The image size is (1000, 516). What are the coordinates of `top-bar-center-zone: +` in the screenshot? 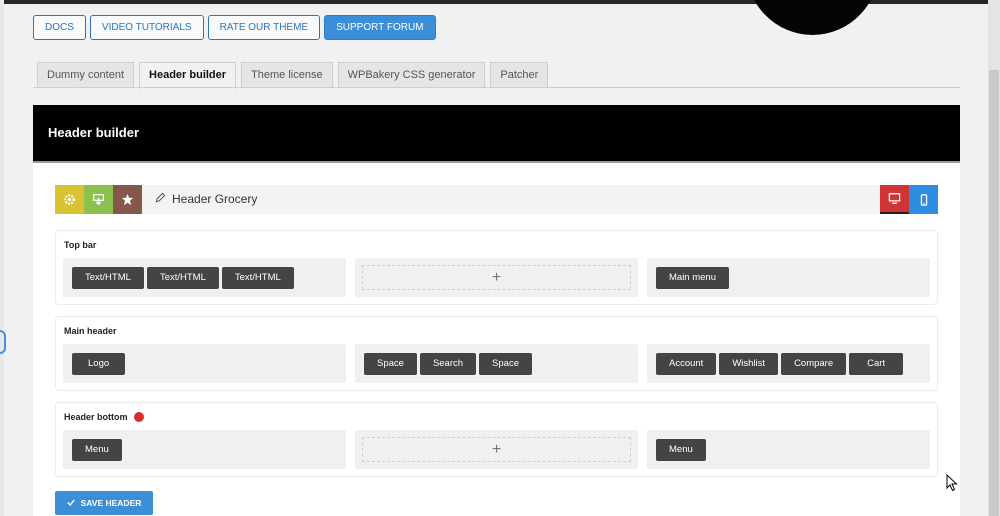 It's located at (496, 277).